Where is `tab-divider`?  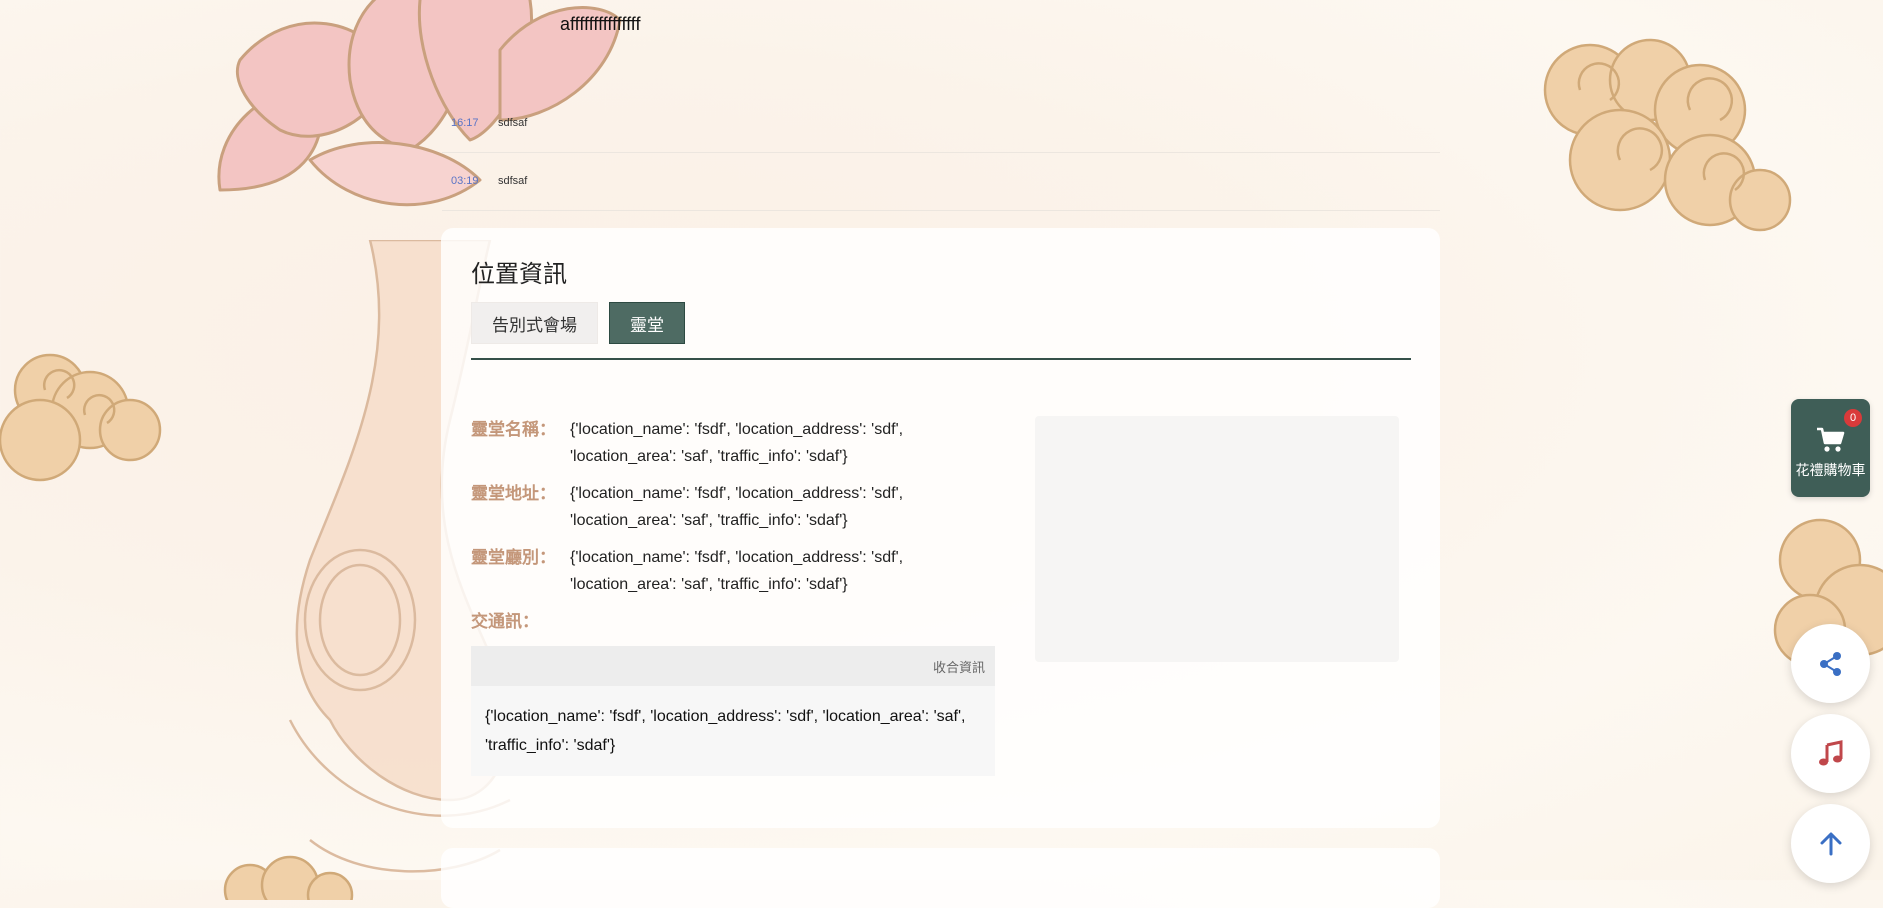 tab-divider is located at coordinates (941, 359).